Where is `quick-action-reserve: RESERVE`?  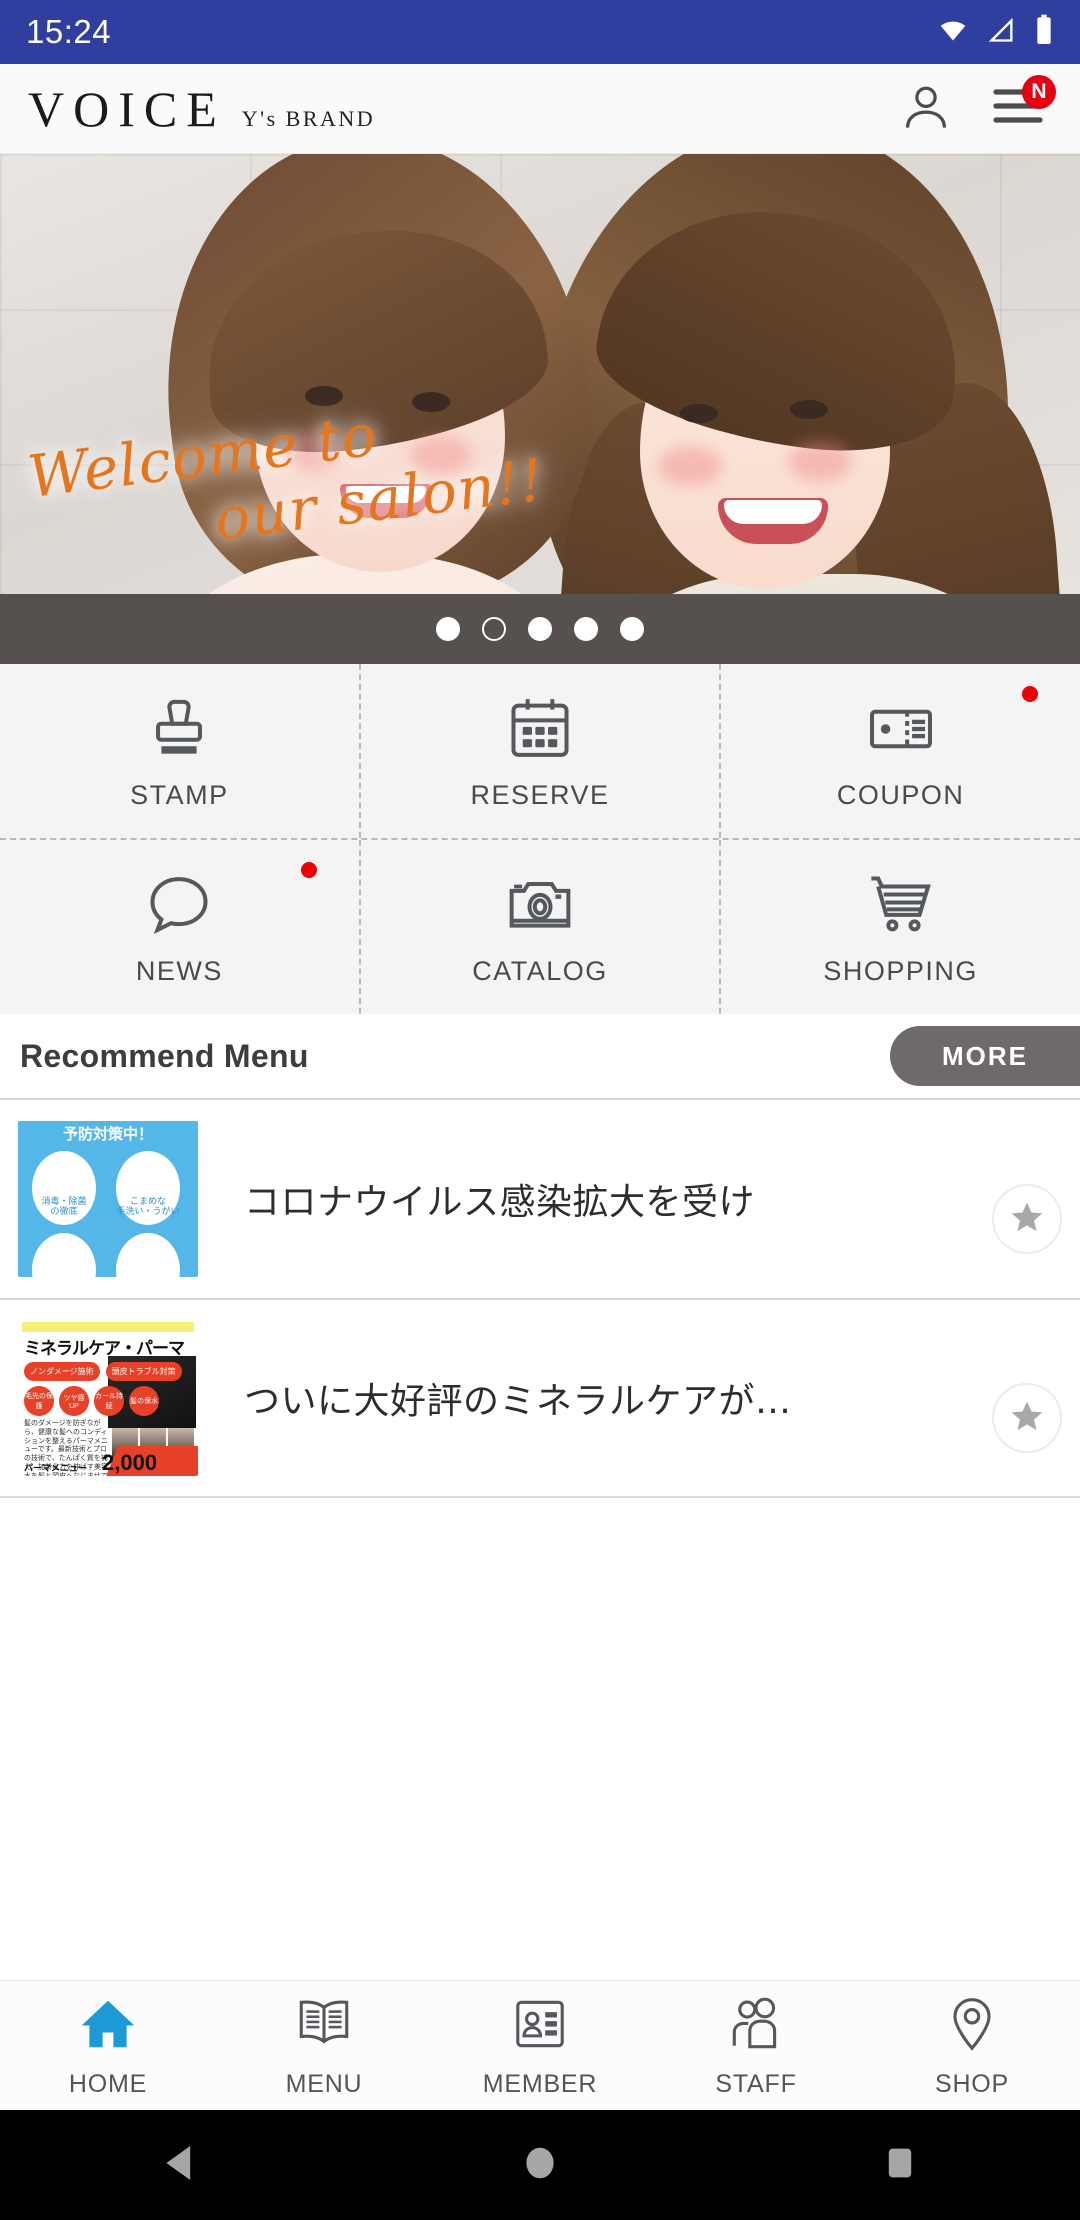
quick-action-reserve: RESERVE is located at coordinates (539, 751).